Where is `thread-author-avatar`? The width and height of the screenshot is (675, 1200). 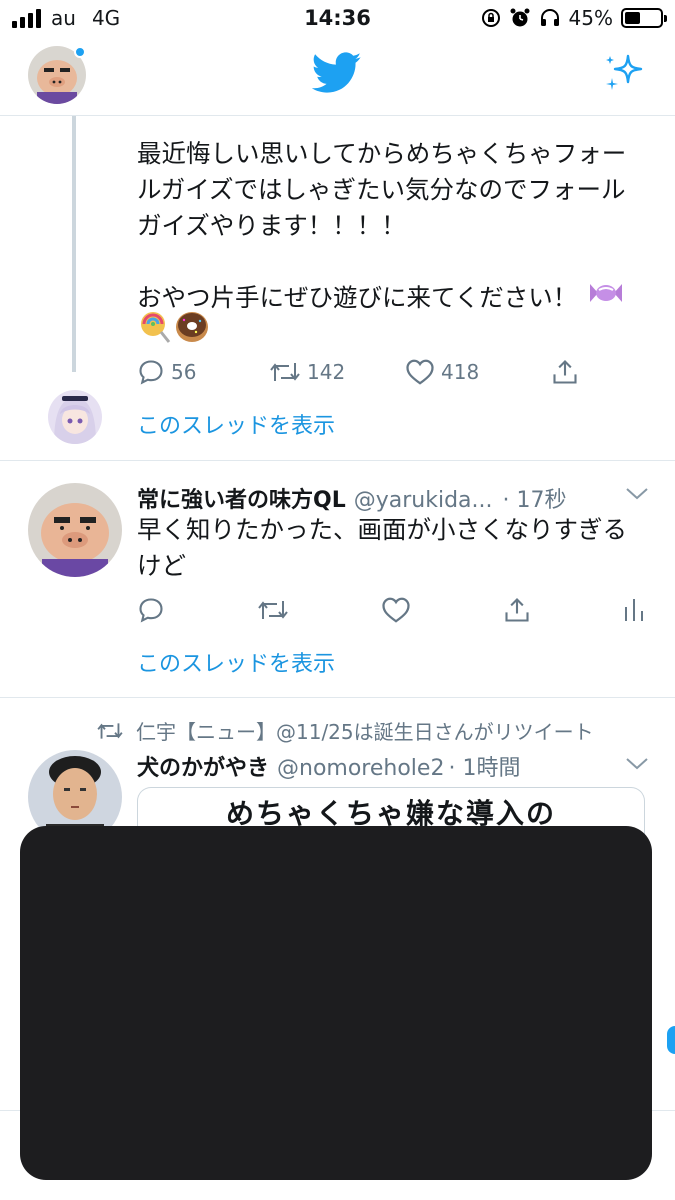
thread-author-avatar is located at coordinates (75, 417).